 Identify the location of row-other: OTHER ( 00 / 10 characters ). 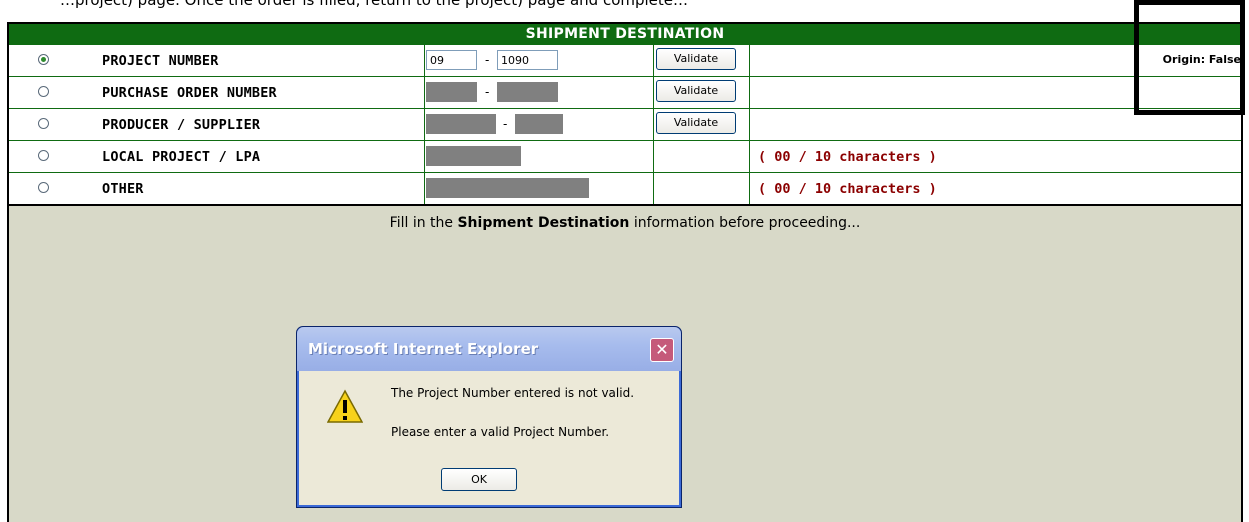
(625, 188).